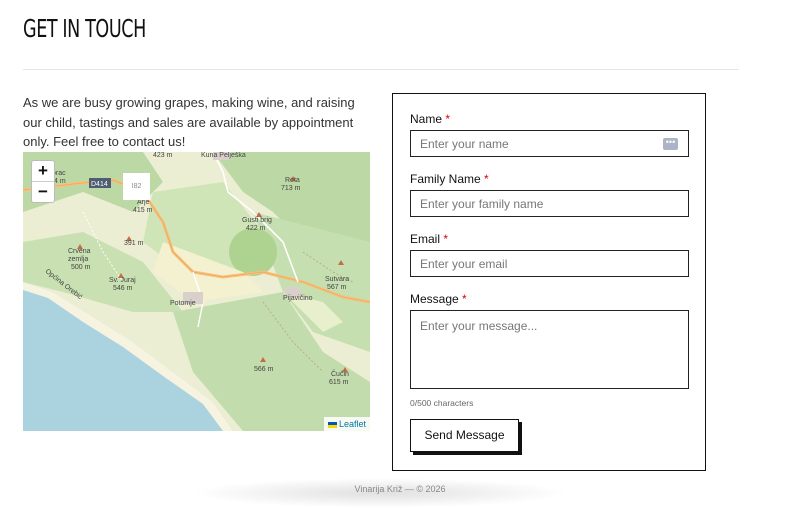  What do you see at coordinates (223, 155) in the screenshot?
I see `map-label-kuna: Kuna Pelješka` at bounding box center [223, 155].